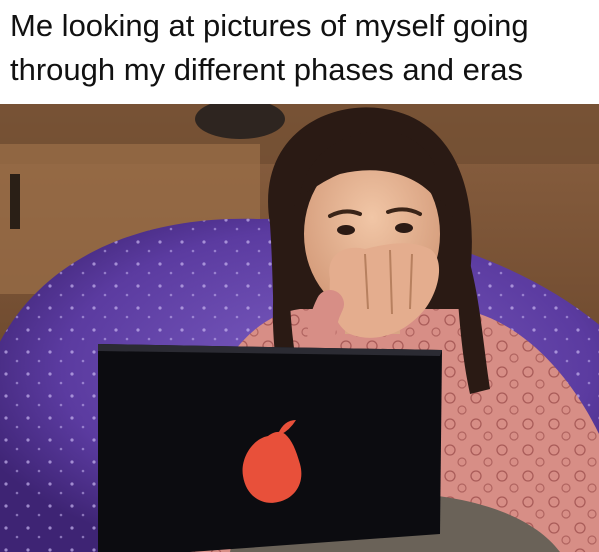  I want to click on eye-left, so click(346, 230).